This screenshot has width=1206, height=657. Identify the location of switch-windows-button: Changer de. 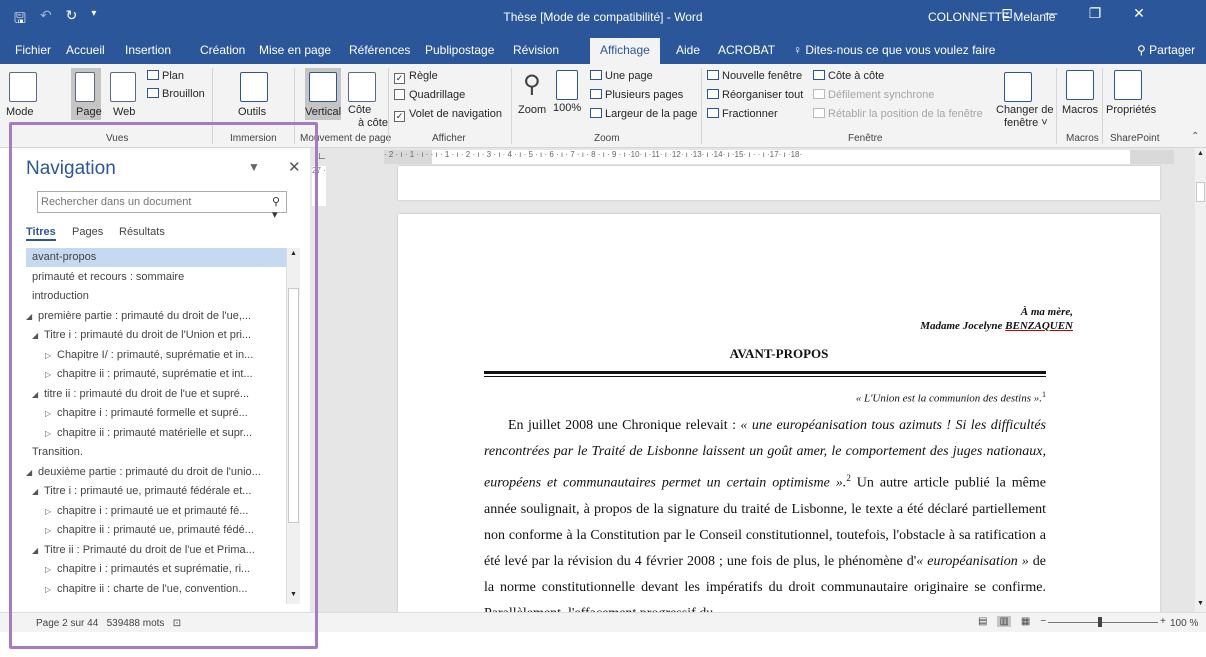
(1025, 110).